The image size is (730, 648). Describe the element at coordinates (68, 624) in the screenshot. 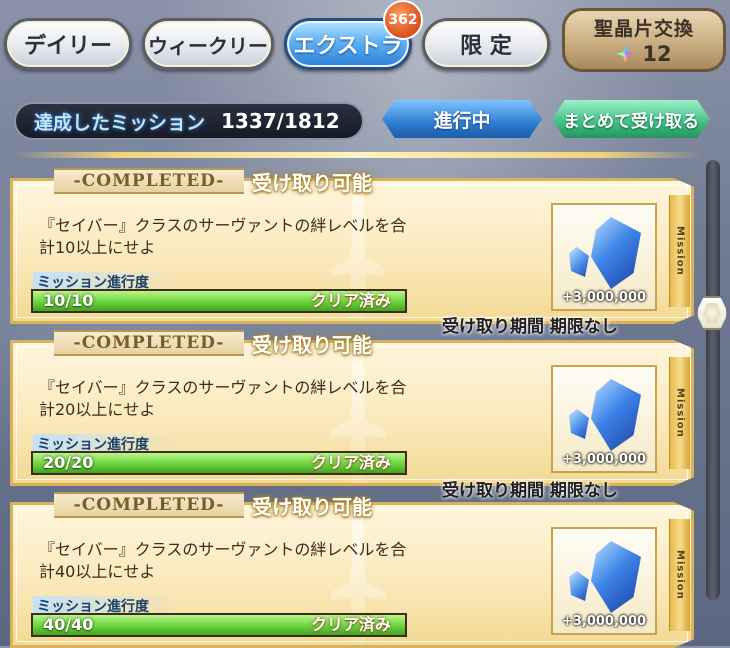

I see `progress-value: 40/40` at that location.